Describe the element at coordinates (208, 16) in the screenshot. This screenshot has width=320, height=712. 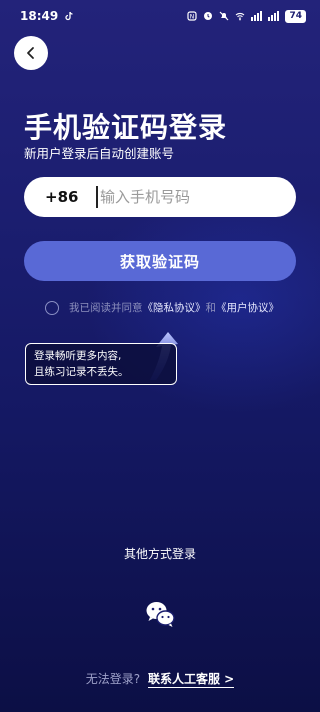
I see `alarm-icon` at that location.